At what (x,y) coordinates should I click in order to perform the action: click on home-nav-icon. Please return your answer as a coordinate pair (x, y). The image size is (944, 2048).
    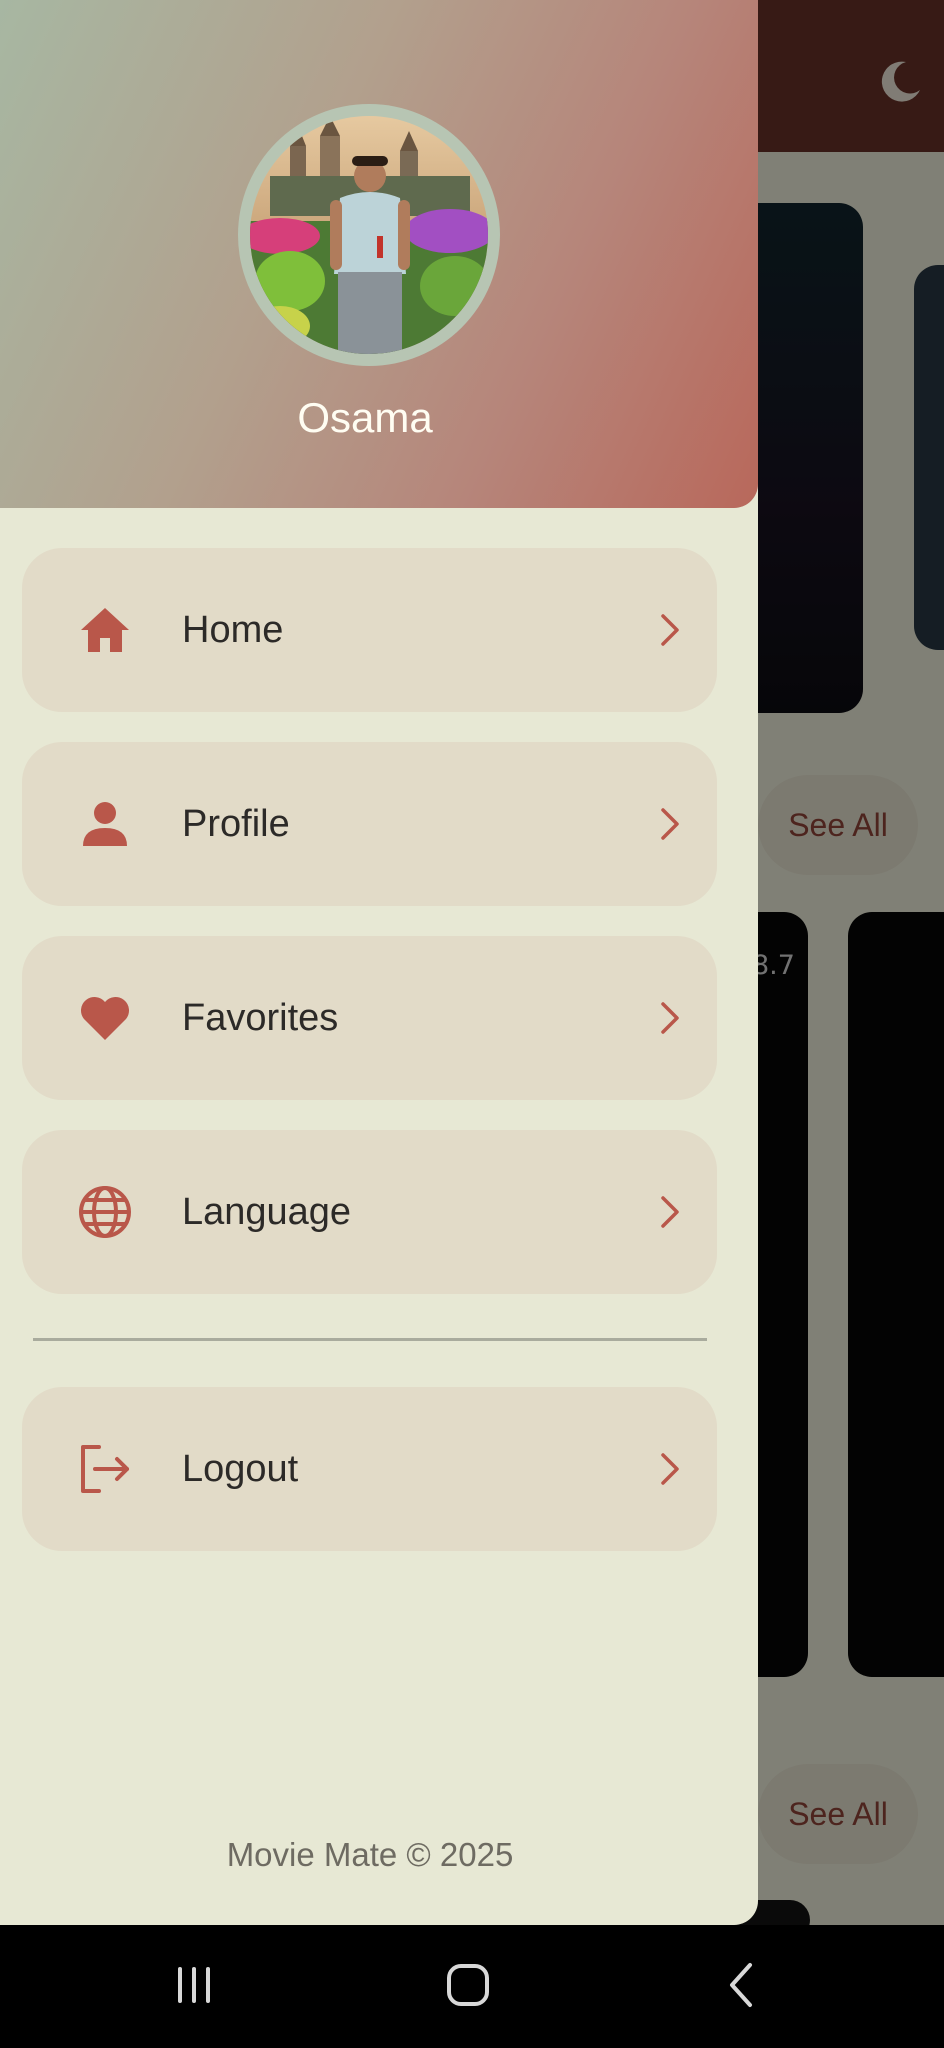
    Looking at the image, I should click on (468, 1985).